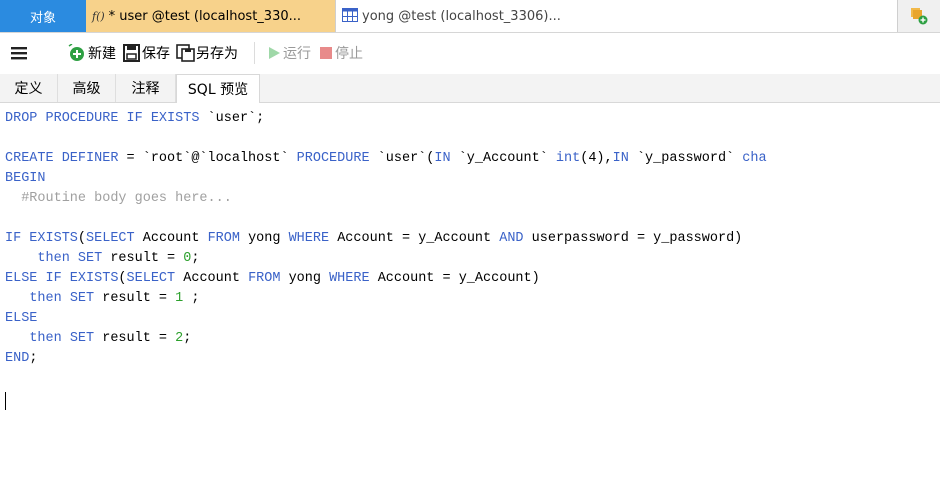 This screenshot has height=485, width=940. I want to click on tab-objects-label: 对象, so click(42, 18).